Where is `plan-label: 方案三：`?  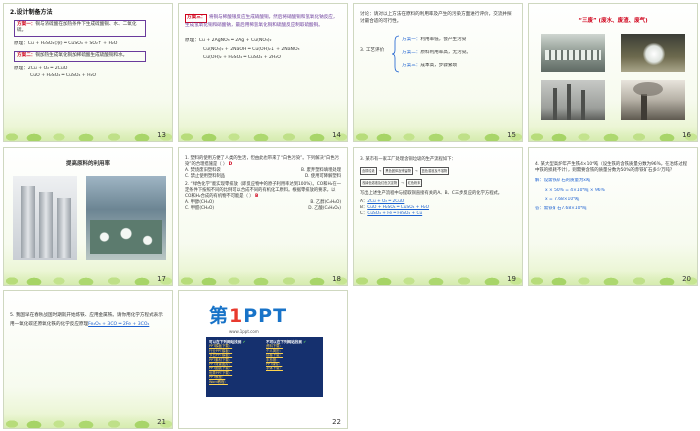 plan-label: 方案三： is located at coordinates (196, 18).